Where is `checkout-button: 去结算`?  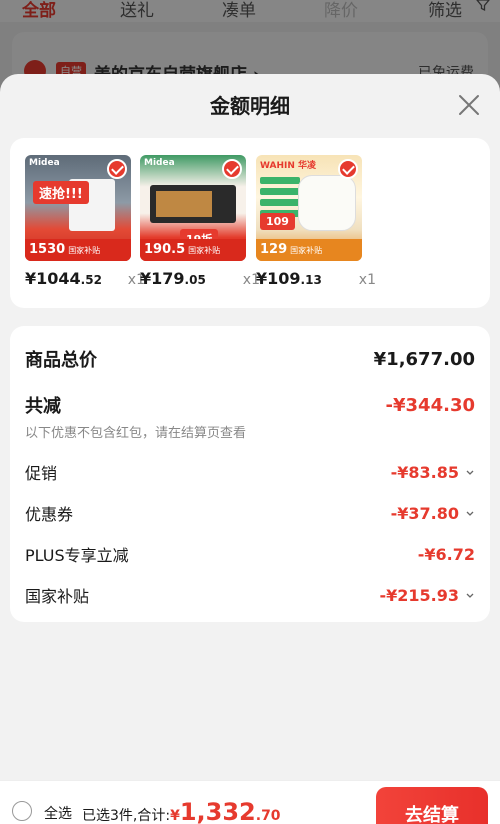 checkout-button: 去结算 is located at coordinates (432, 805).